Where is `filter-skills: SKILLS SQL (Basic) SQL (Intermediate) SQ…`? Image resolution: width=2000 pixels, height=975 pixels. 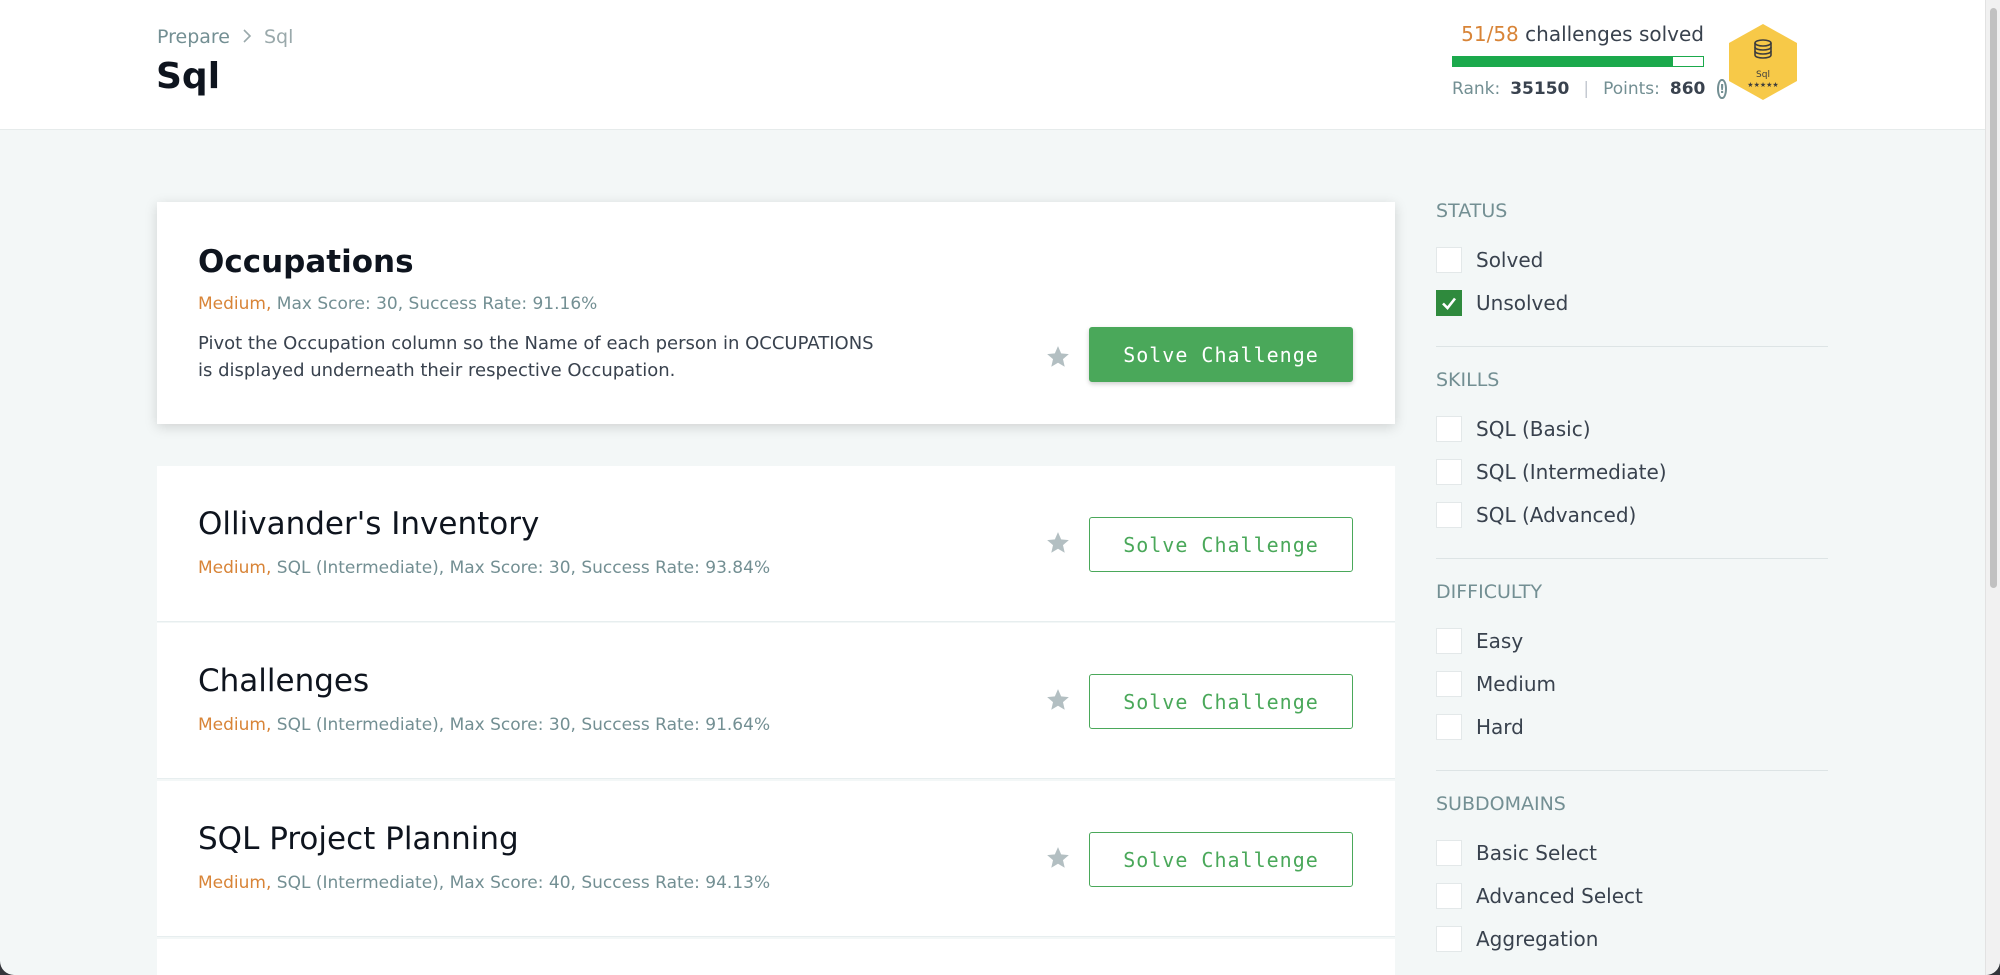
filter-skills: SKILLS SQL (Basic) SQL (Intermediate) SQ… is located at coordinates (1632, 464).